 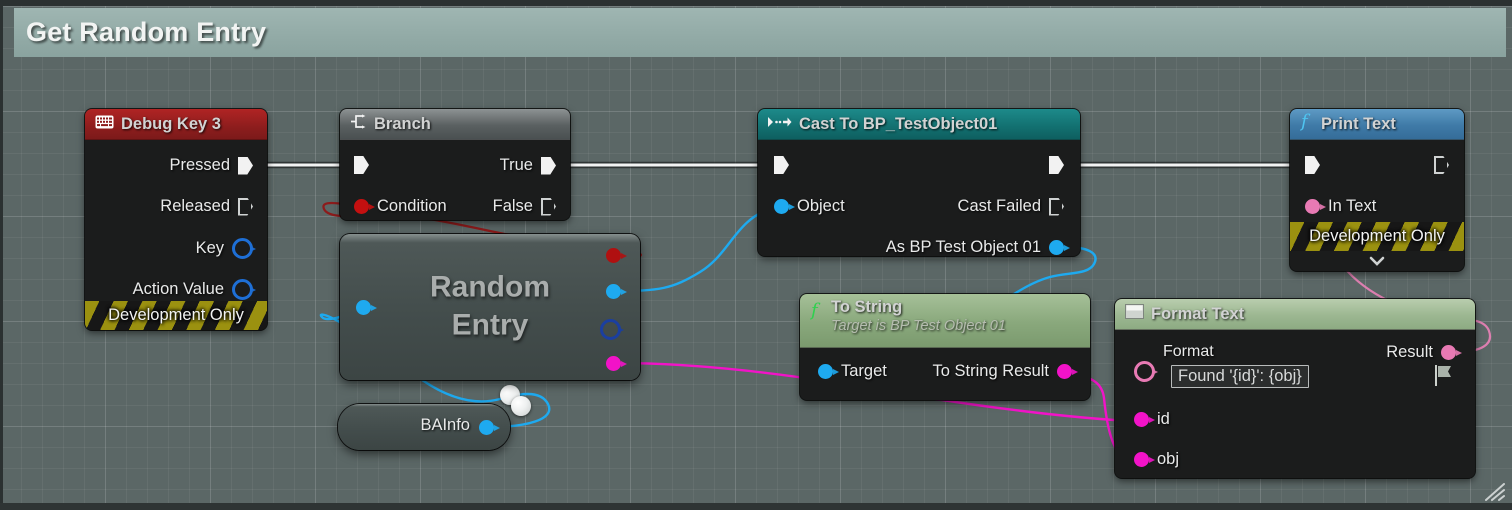 I want to click on format-label: Format, so click(x=1188, y=351).